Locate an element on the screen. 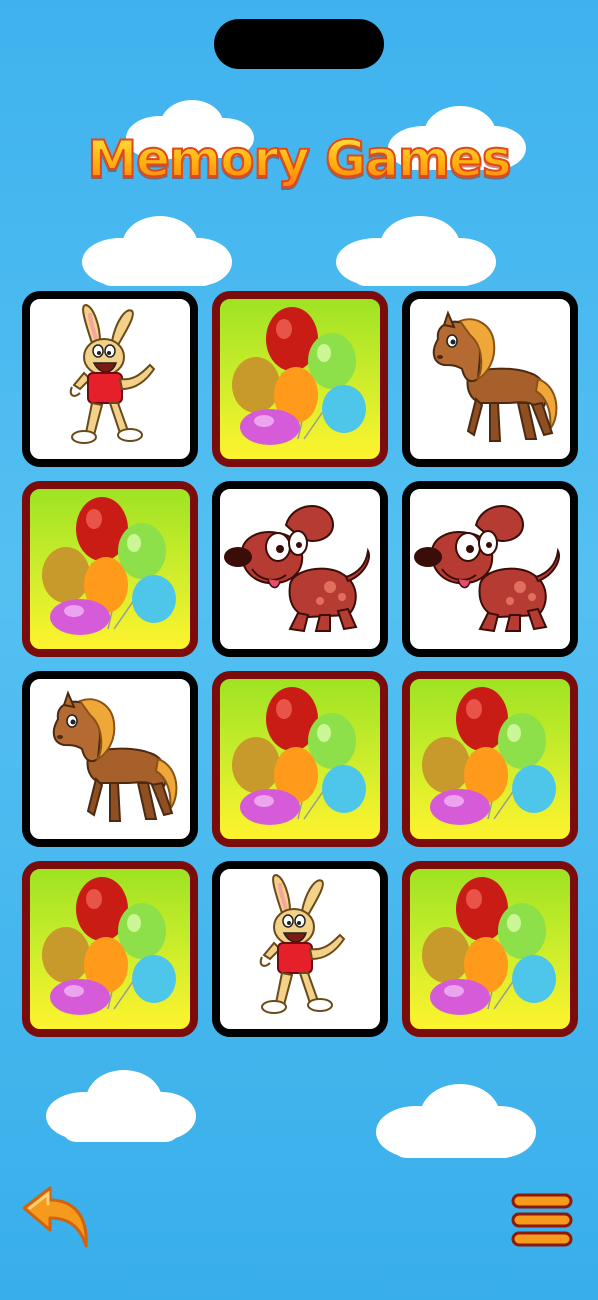 The width and height of the screenshot is (598, 1300). menu-button is located at coordinates (542, 1220).